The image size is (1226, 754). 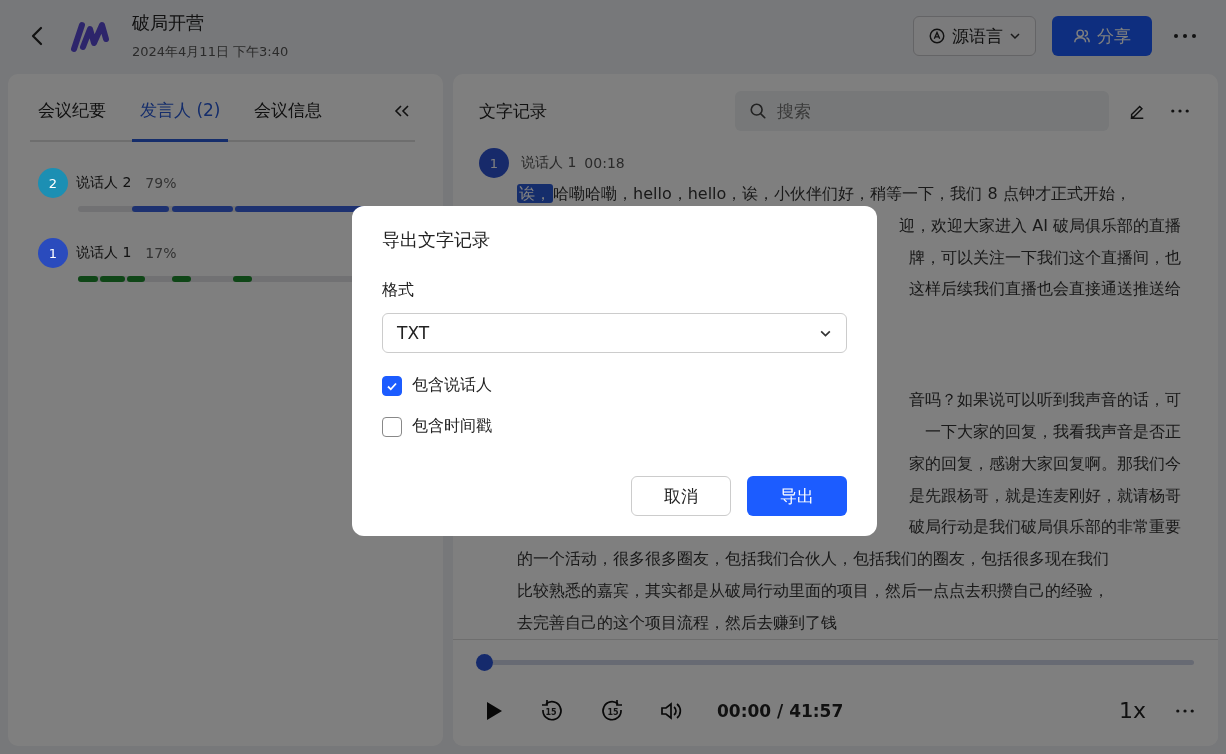 What do you see at coordinates (1045, 463) in the screenshot?
I see `transcript-line: 家的回复，感谢大家回复啊。那我们今` at bounding box center [1045, 463].